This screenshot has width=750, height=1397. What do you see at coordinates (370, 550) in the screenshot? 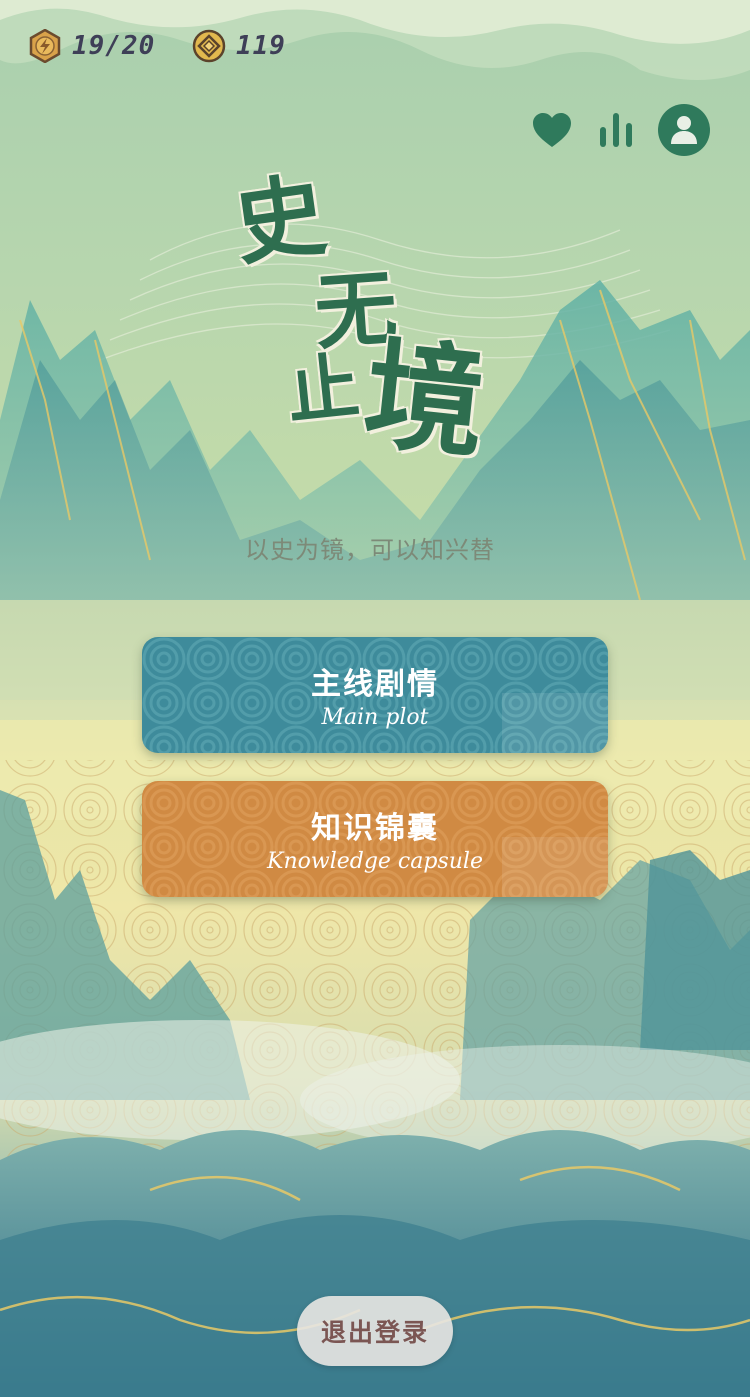
I see `subtitle-motto: 以史为镜，可以知兴替` at bounding box center [370, 550].